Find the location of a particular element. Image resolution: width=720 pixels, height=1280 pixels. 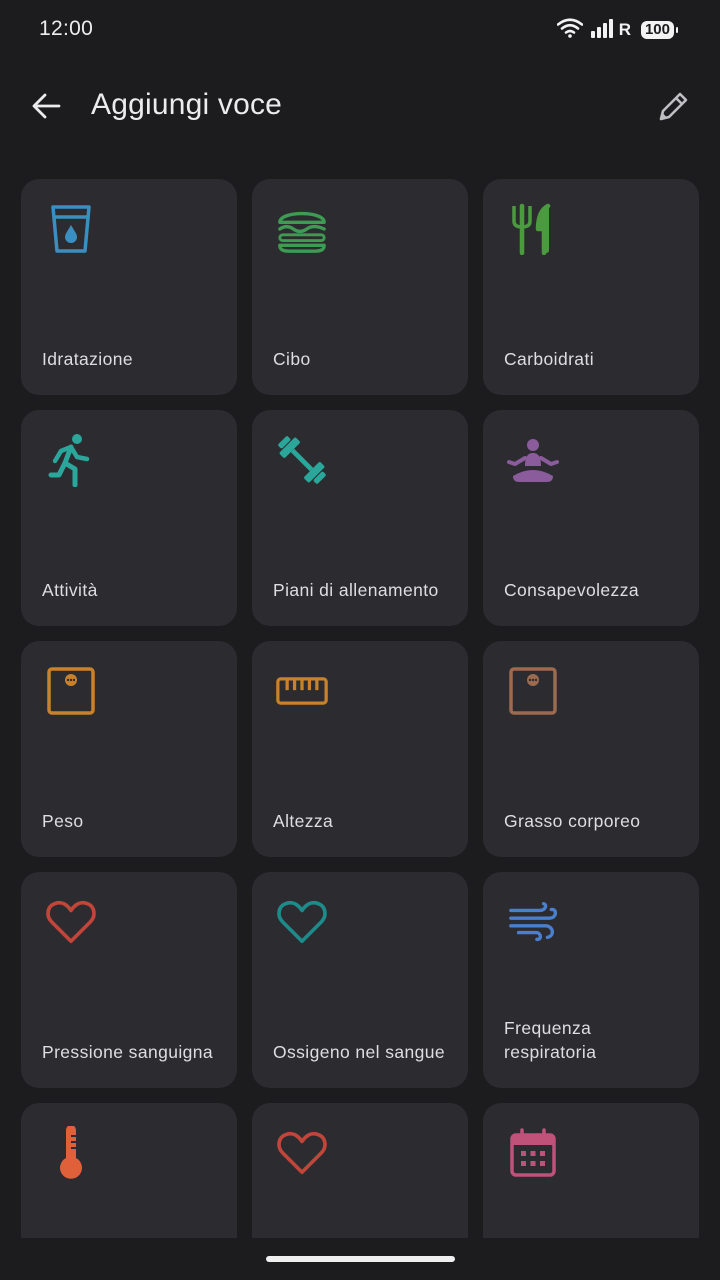

status-time: 12:00 is located at coordinates (66, 28).